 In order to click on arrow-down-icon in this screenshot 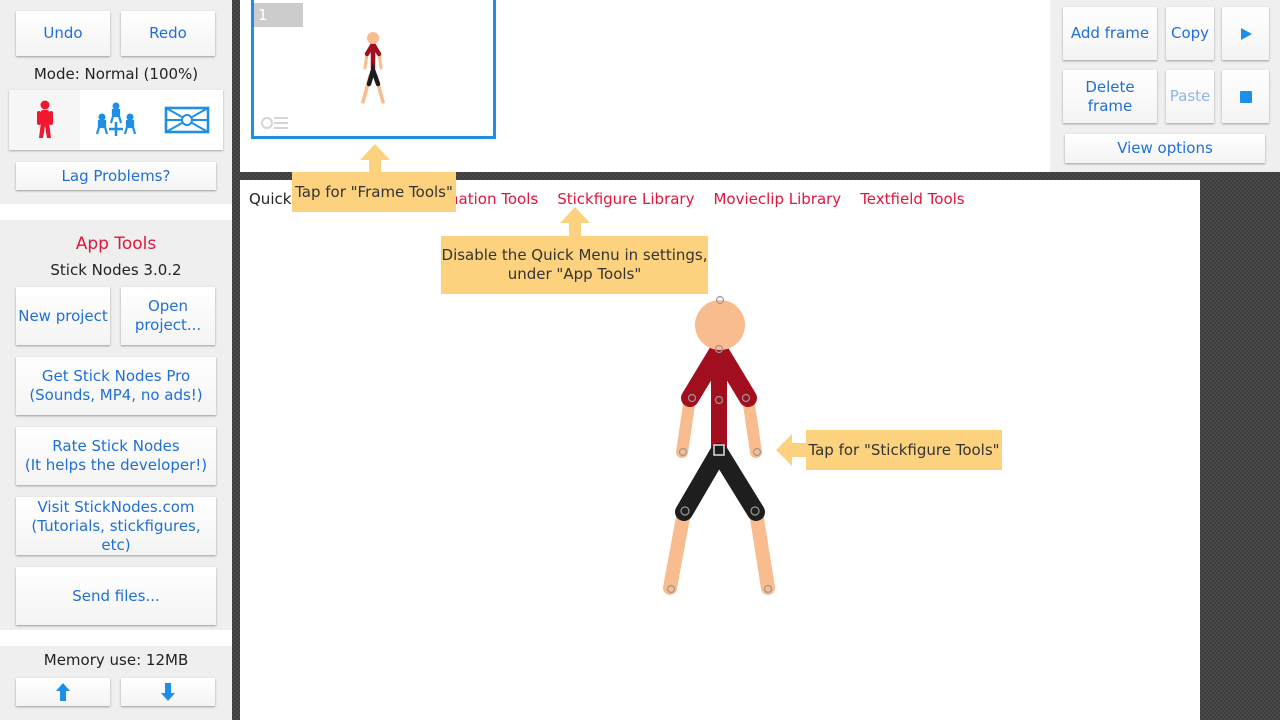, I will do `click(168, 692)`.